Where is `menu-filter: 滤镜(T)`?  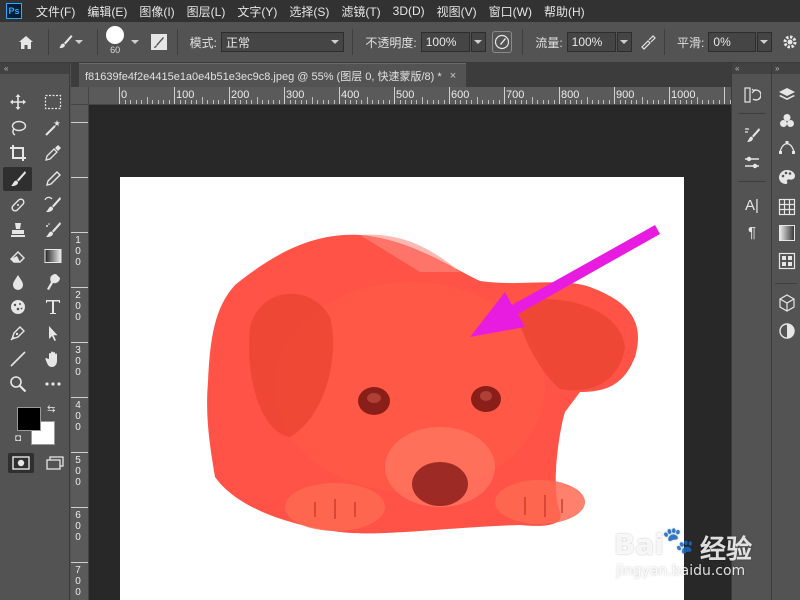 menu-filter: 滤镜(T) is located at coordinates (360, 11).